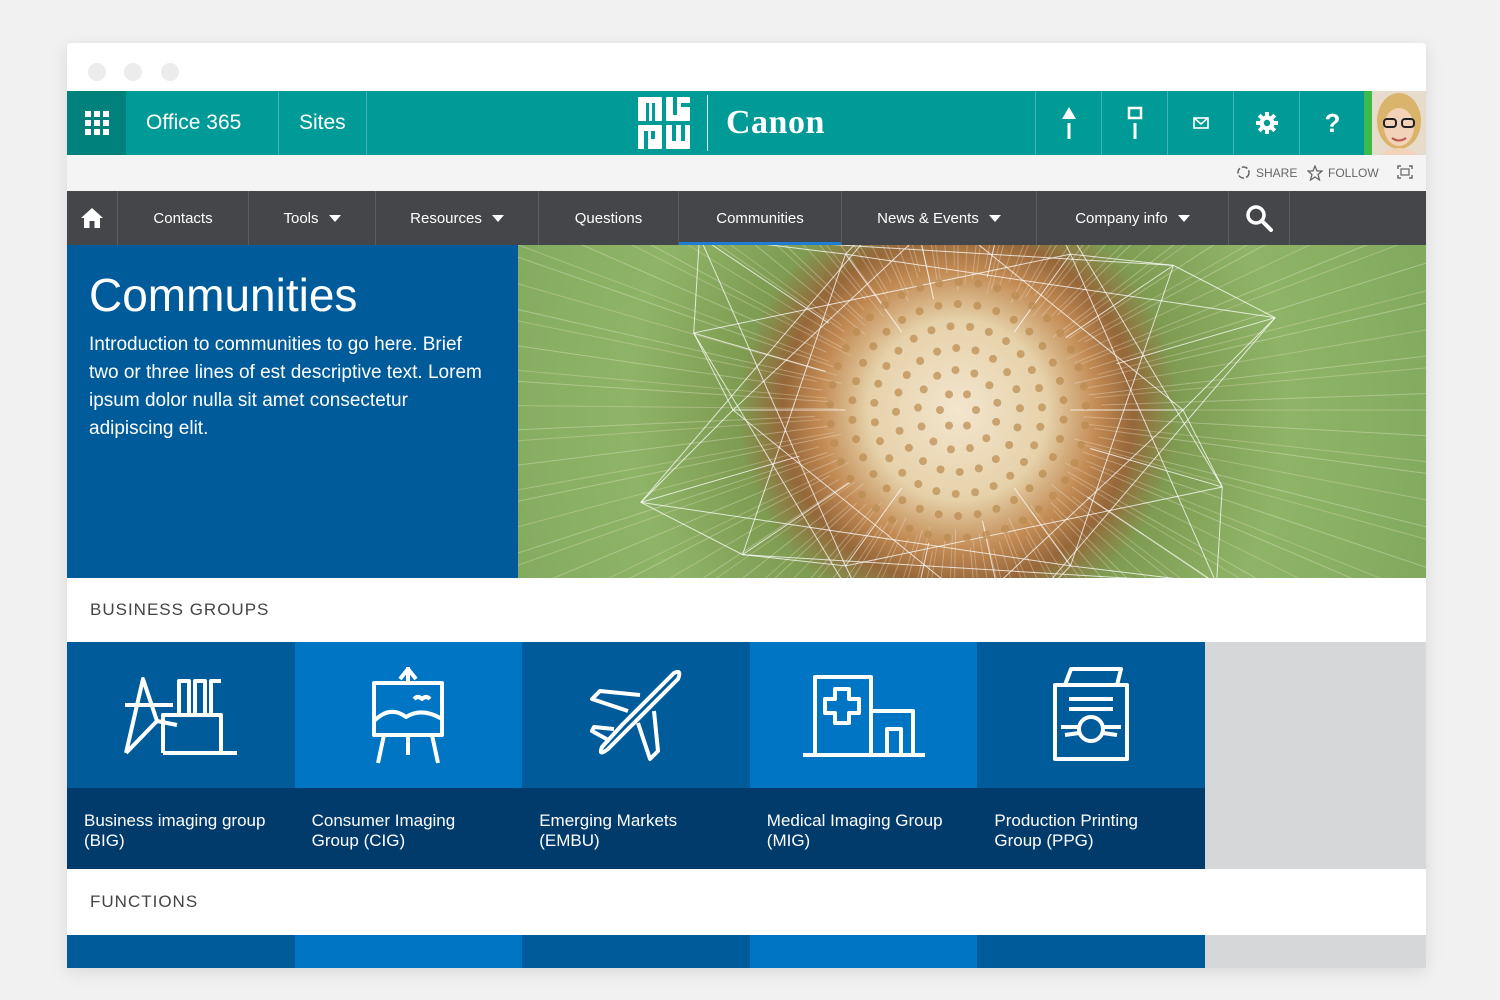  Describe the element at coordinates (1243, 172) in the screenshot. I see `share-icon` at that location.